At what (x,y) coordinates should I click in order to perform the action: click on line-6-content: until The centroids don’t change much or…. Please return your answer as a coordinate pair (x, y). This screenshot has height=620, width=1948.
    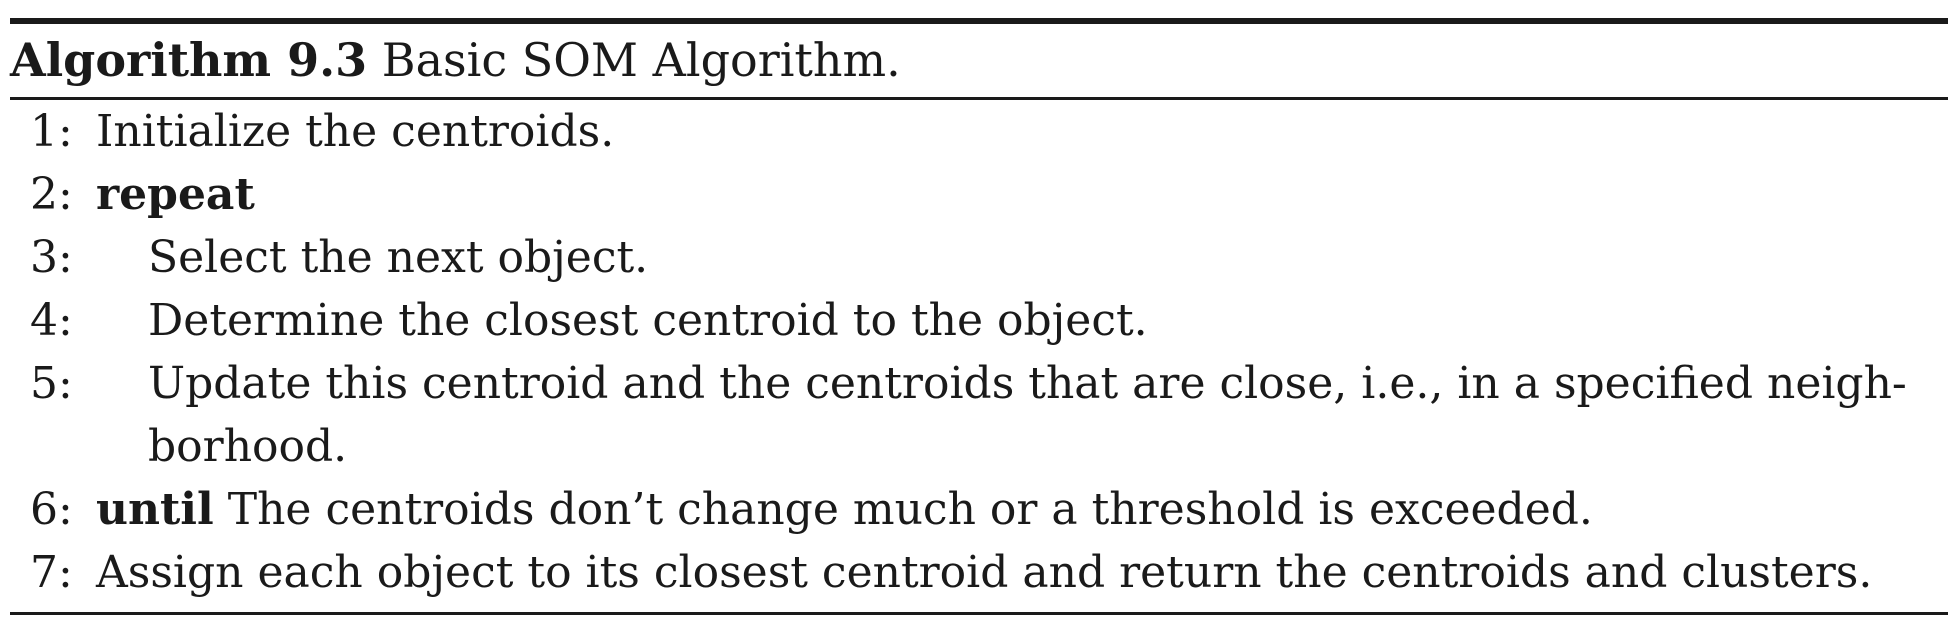
    Looking at the image, I should click on (844, 509).